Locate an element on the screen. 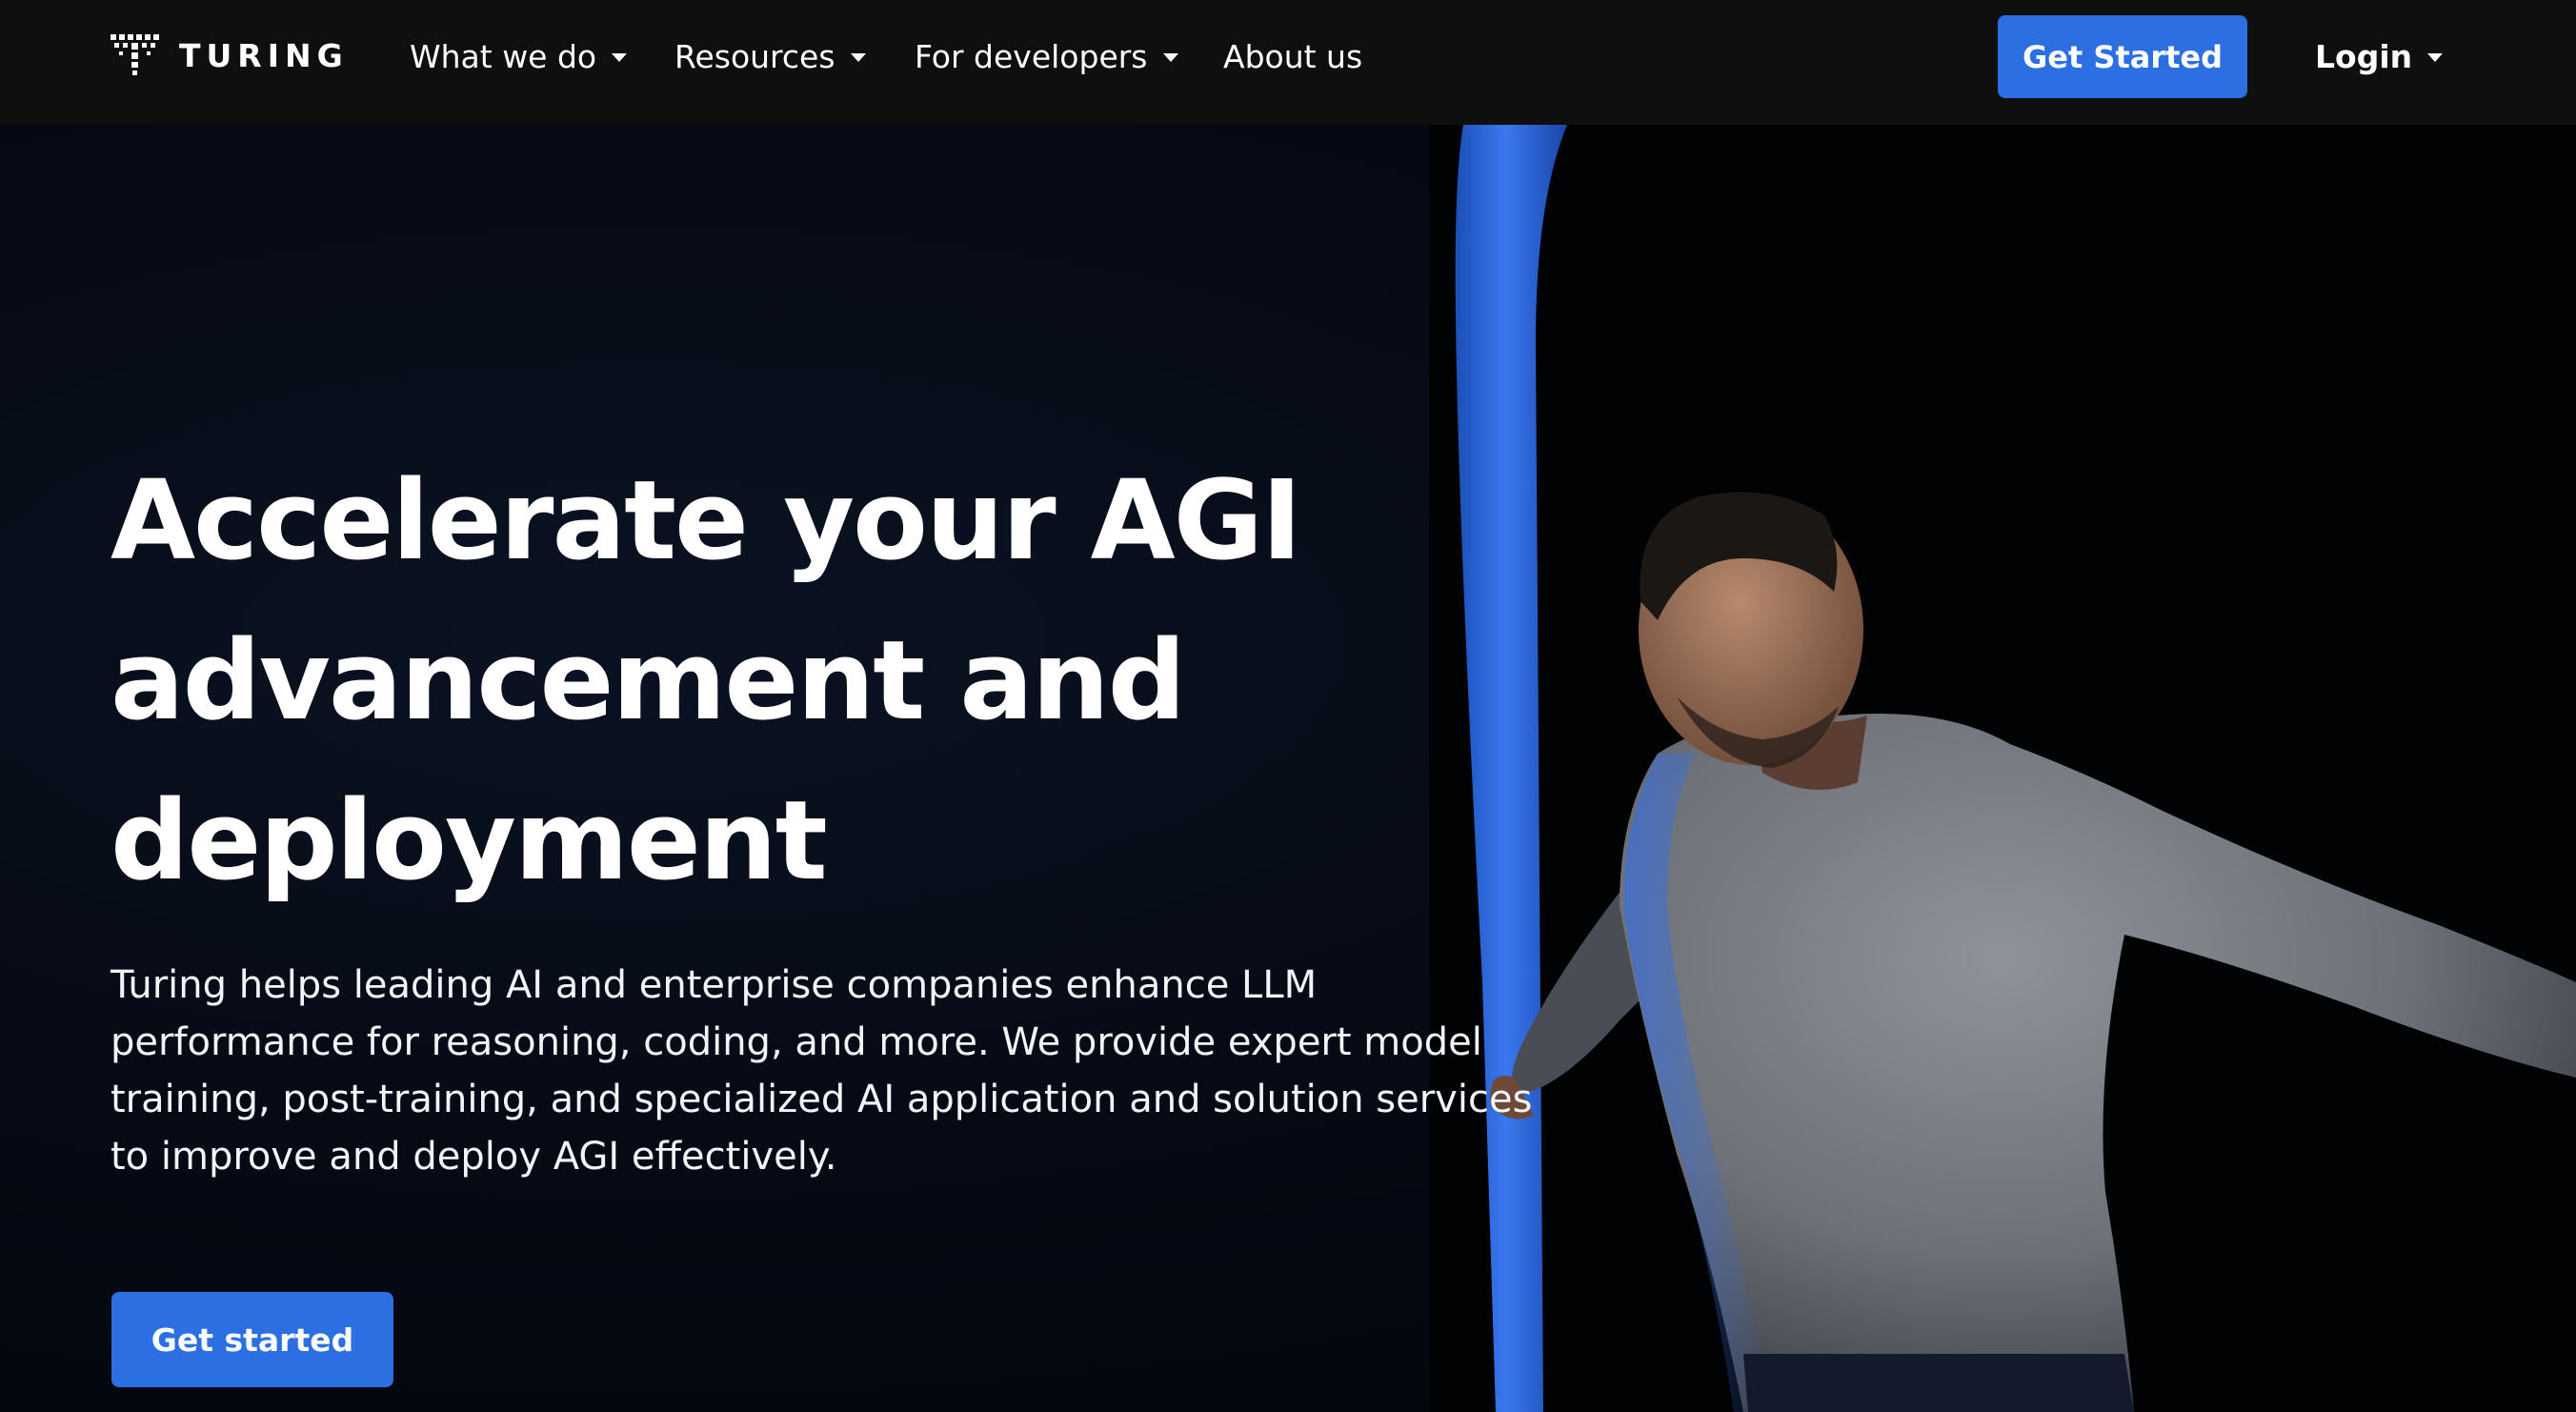 The image size is (2576, 1412). nav-resources-label: Resources is located at coordinates (754, 56).